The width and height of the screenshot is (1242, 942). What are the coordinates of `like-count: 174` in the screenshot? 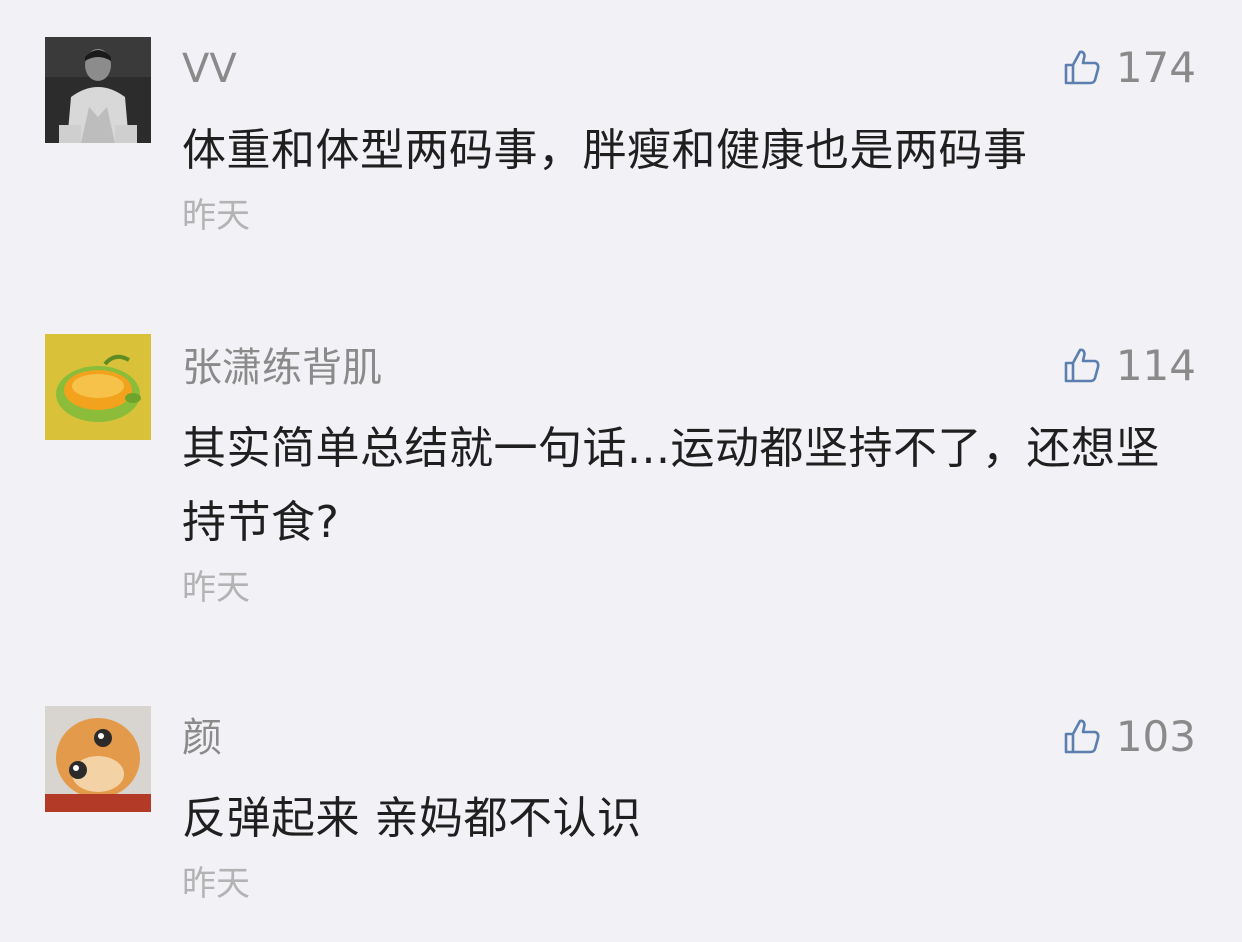 It's located at (1155, 67).